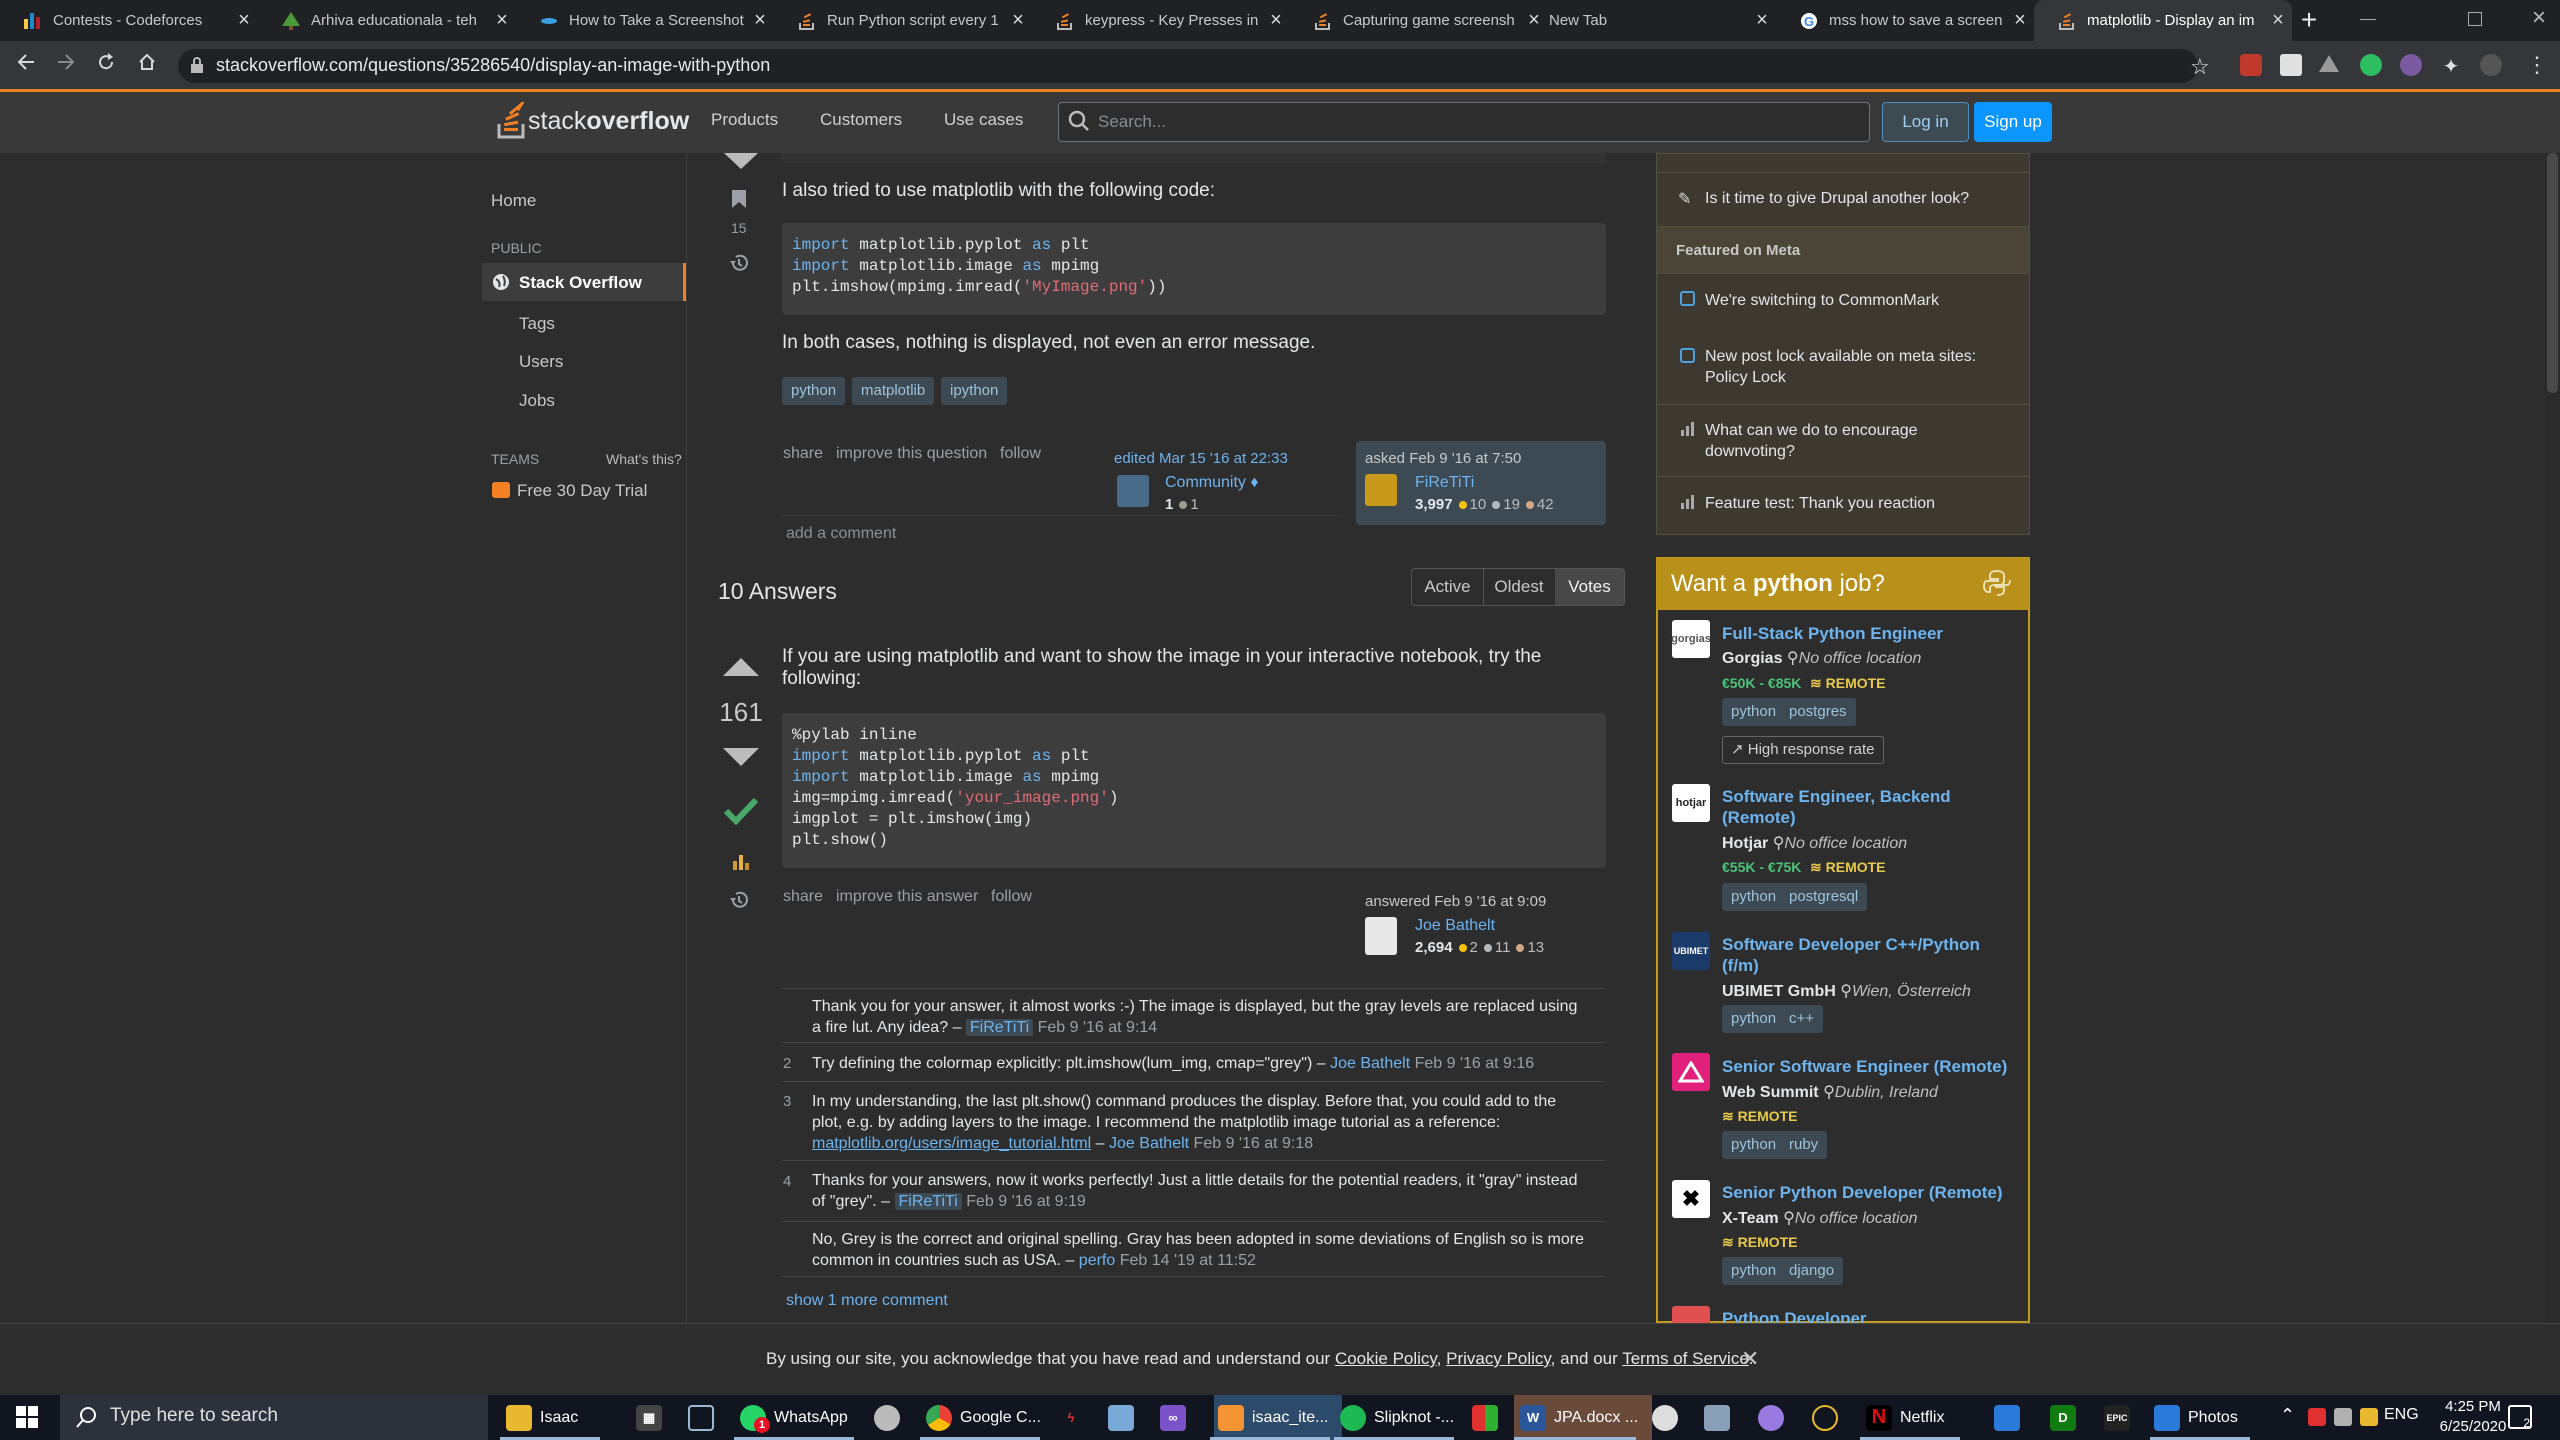 This screenshot has width=2560, height=1440. Describe the element at coordinates (537, 324) in the screenshot. I see `sidebar-item-tags: Tags` at that location.